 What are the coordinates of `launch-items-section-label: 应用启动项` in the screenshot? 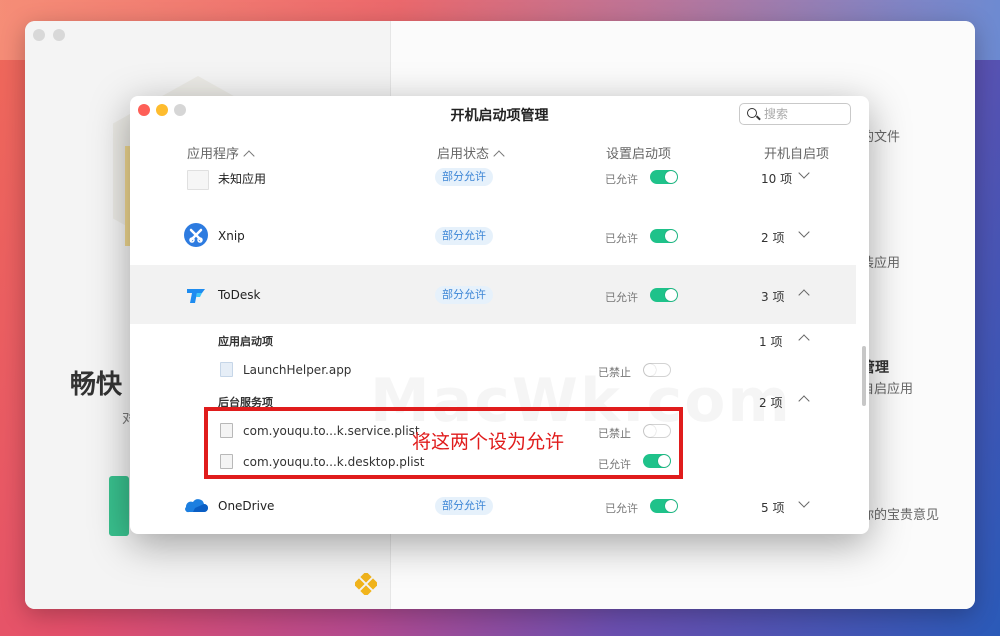 It's located at (245, 341).